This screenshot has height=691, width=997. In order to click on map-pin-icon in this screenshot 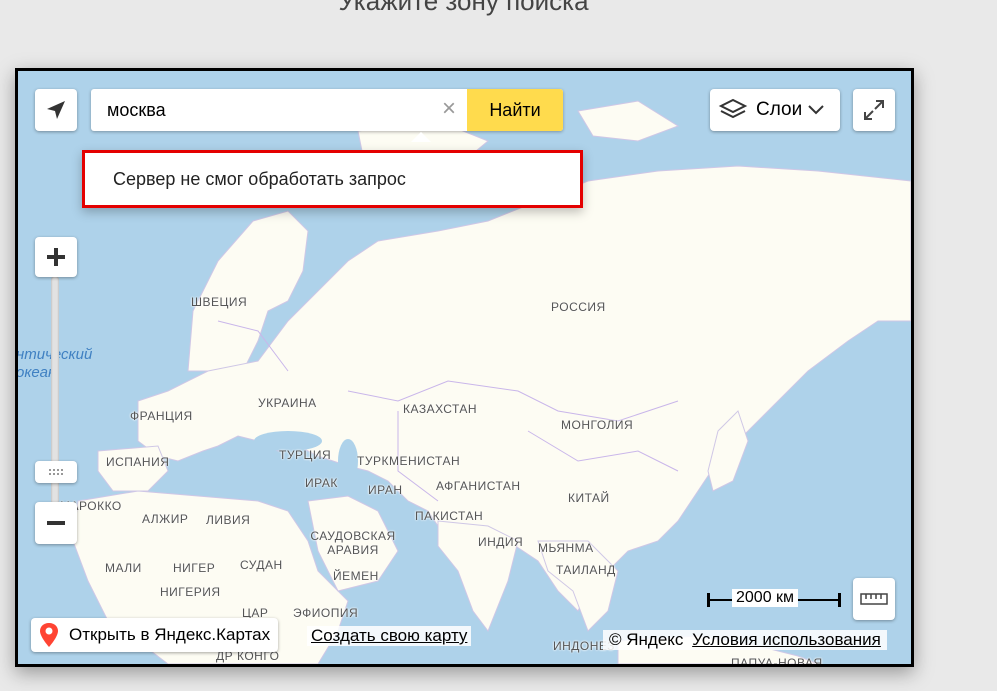, I will do `click(49, 635)`.